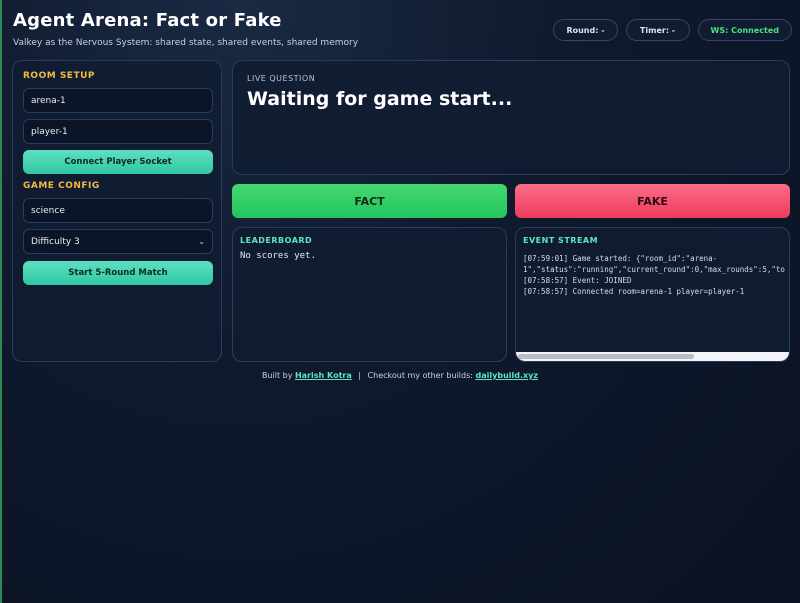  Describe the element at coordinates (507, 375) in the screenshot. I see `dailybuild-link: dailybuild.xyz` at that location.